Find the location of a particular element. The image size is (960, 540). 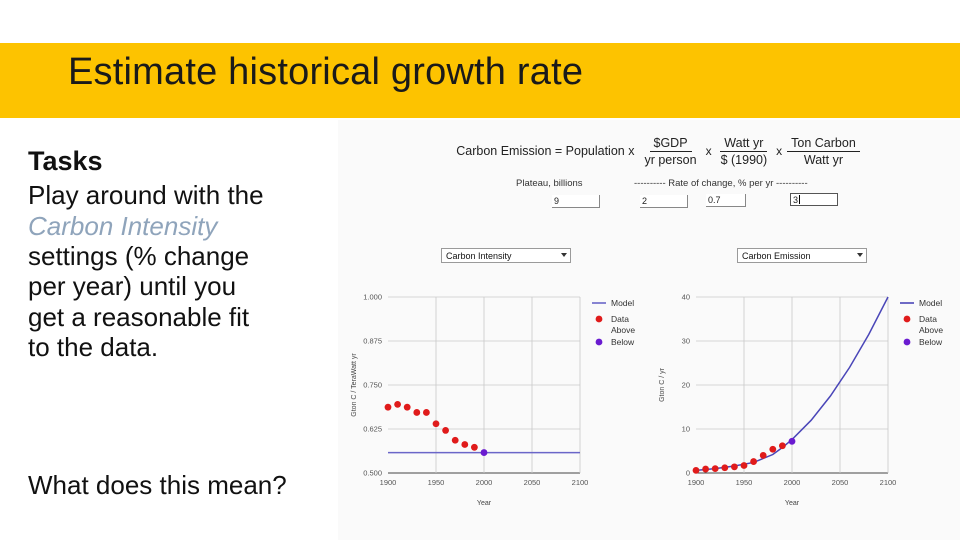

equation-multiply-2: x is located at coordinates (779, 151).